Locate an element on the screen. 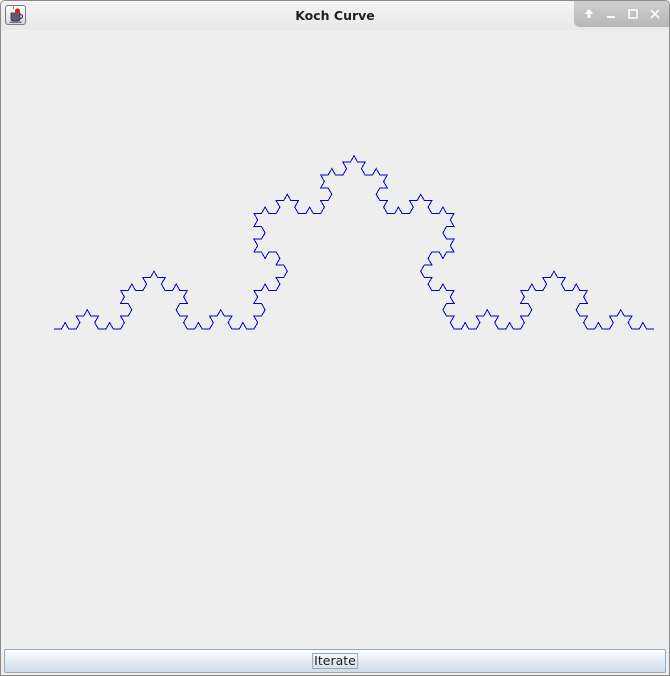 The width and height of the screenshot is (670, 676). close-icon is located at coordinates (655, 14).